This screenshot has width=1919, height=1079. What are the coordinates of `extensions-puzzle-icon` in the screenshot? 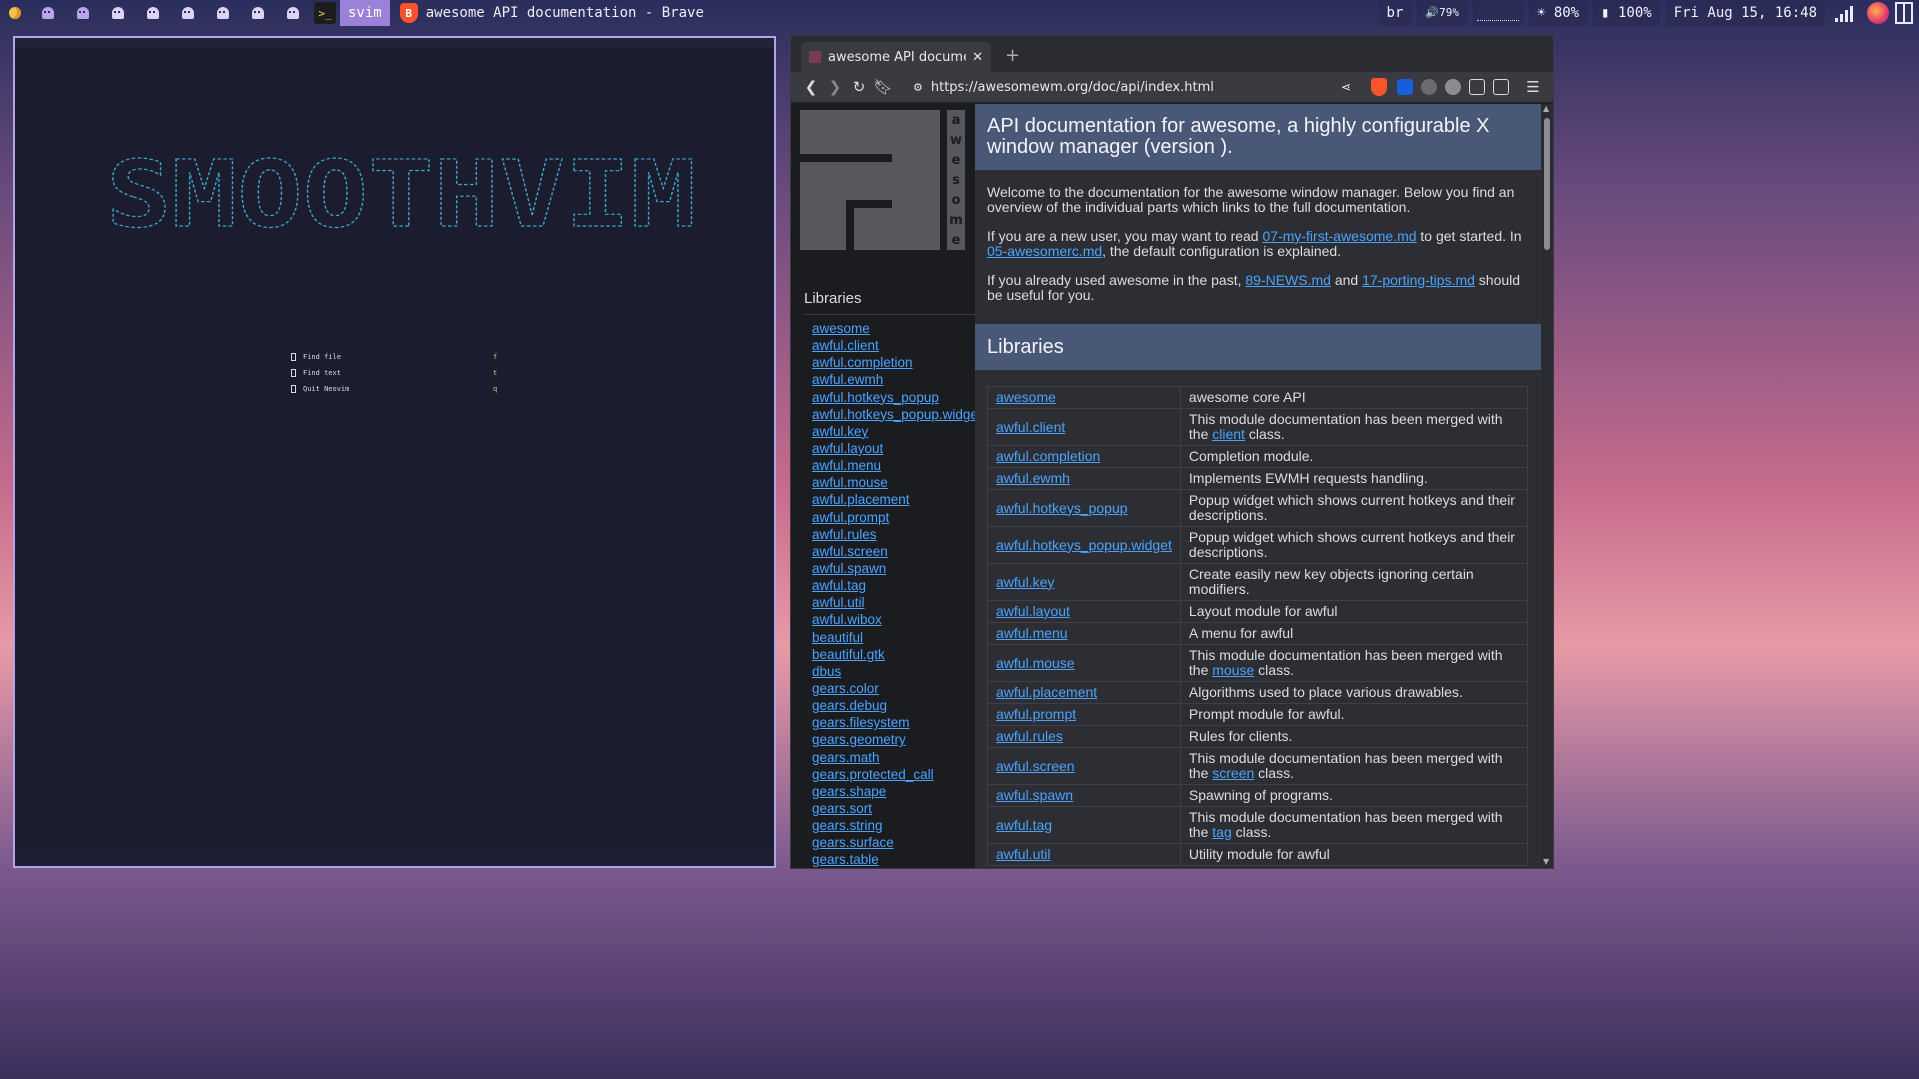 It's located at (1477, 87).